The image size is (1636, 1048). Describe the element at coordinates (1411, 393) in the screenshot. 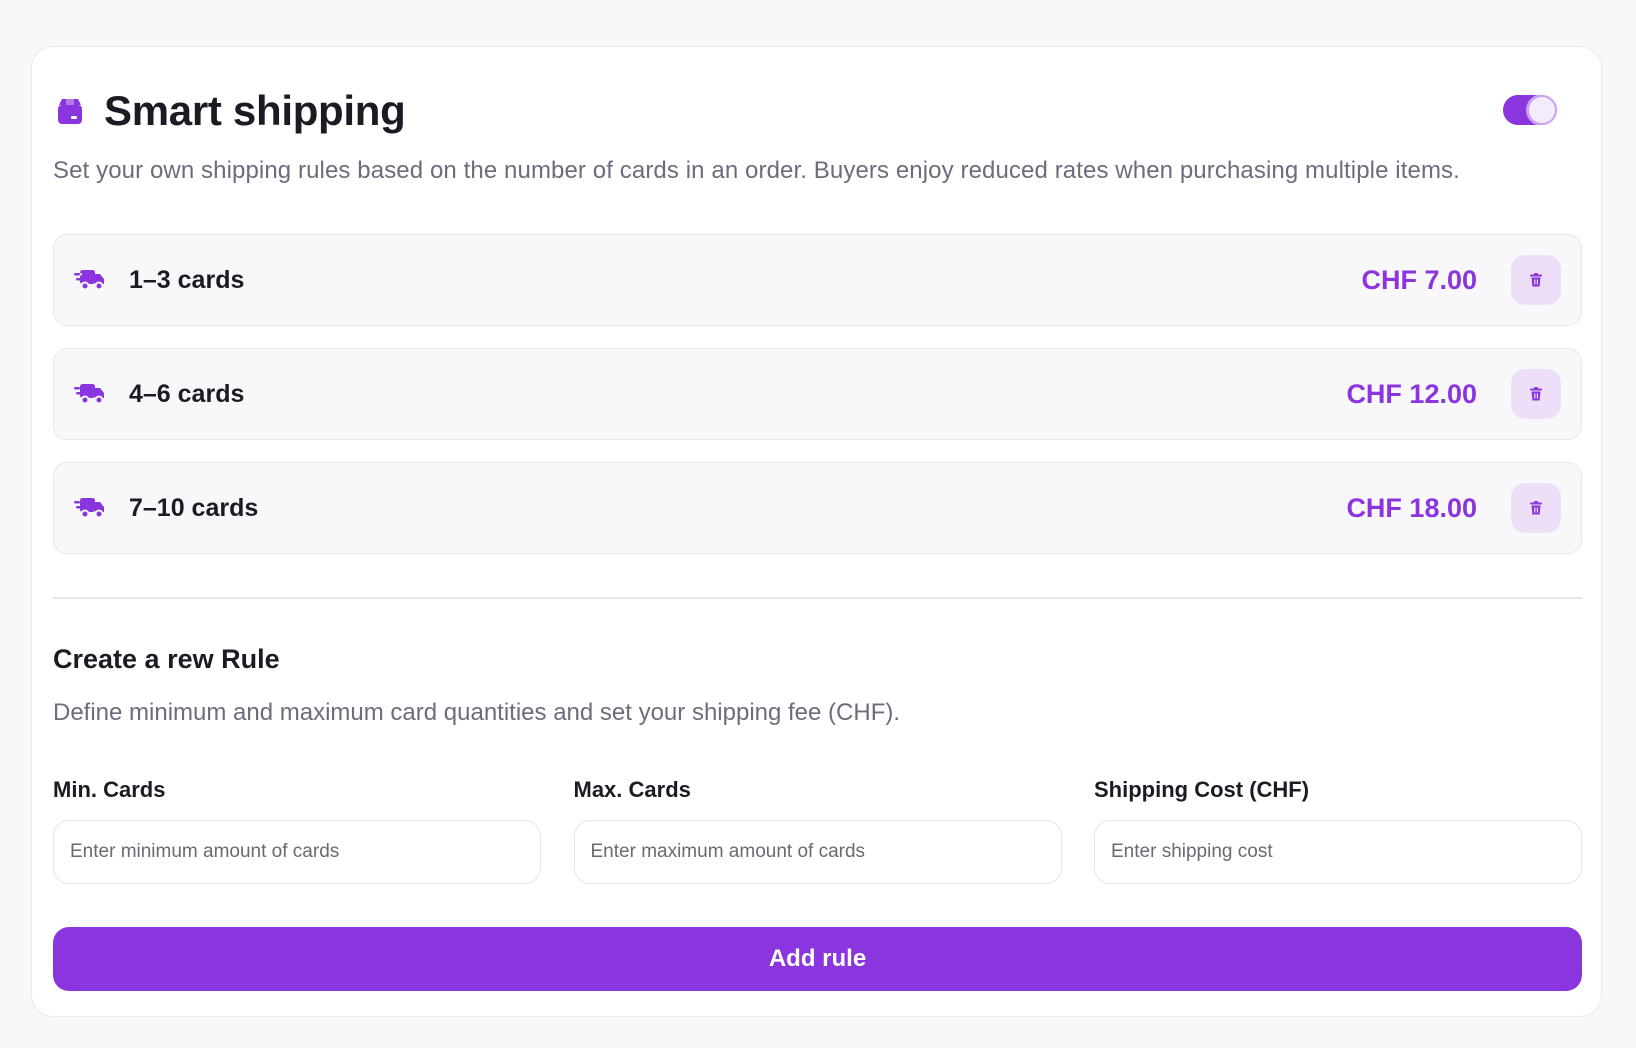

I see `rule-price: CHF 12.00` at that location.